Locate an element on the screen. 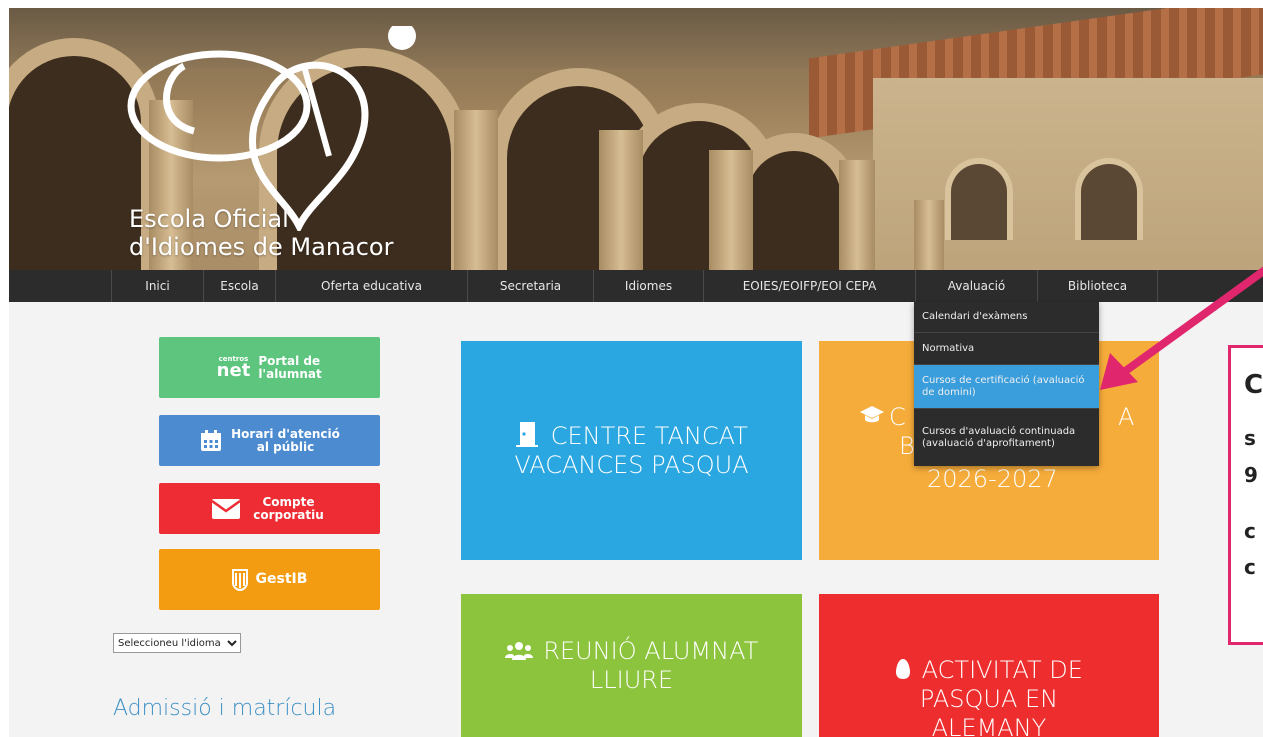  graduation-cap-icon is located at coordinates (872, 414).